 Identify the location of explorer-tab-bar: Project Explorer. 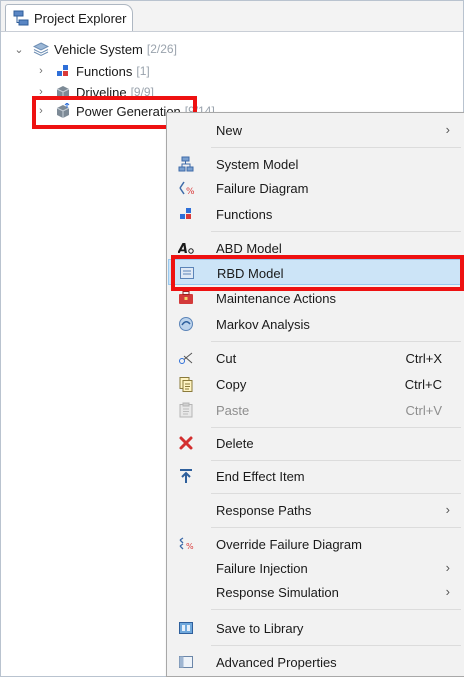
(232, 16).